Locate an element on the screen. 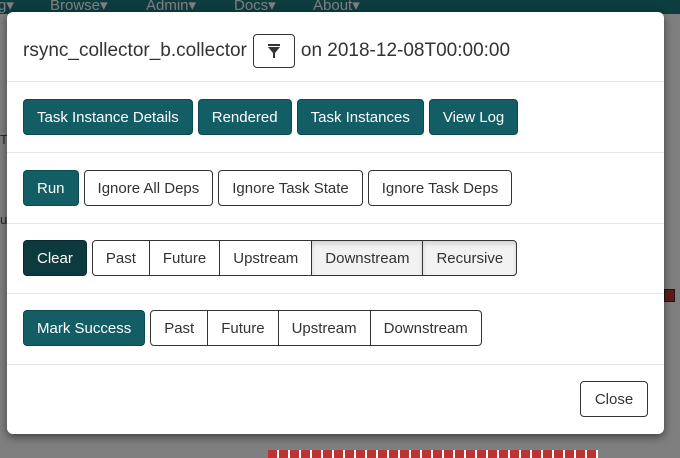 The height and width of the screenshot is (458, 680). clear-downstream-toggle: Downstream is located at coordinates (367, 258).